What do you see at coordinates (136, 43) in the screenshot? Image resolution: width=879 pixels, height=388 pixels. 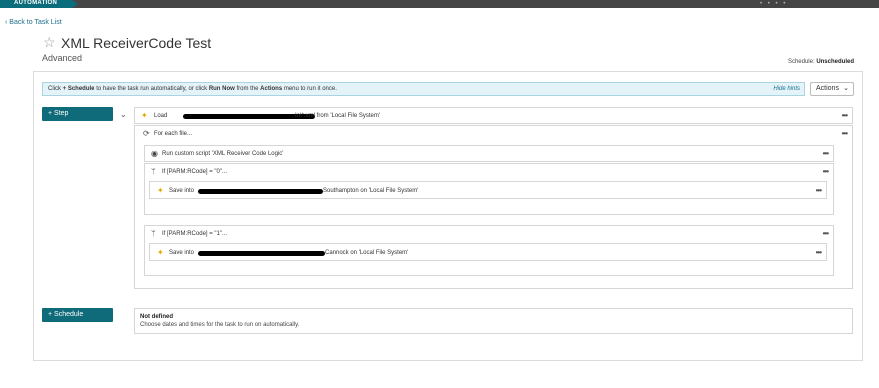 I see `page-title: XML ReceiverCode Test` at bounding box center [136, 43].